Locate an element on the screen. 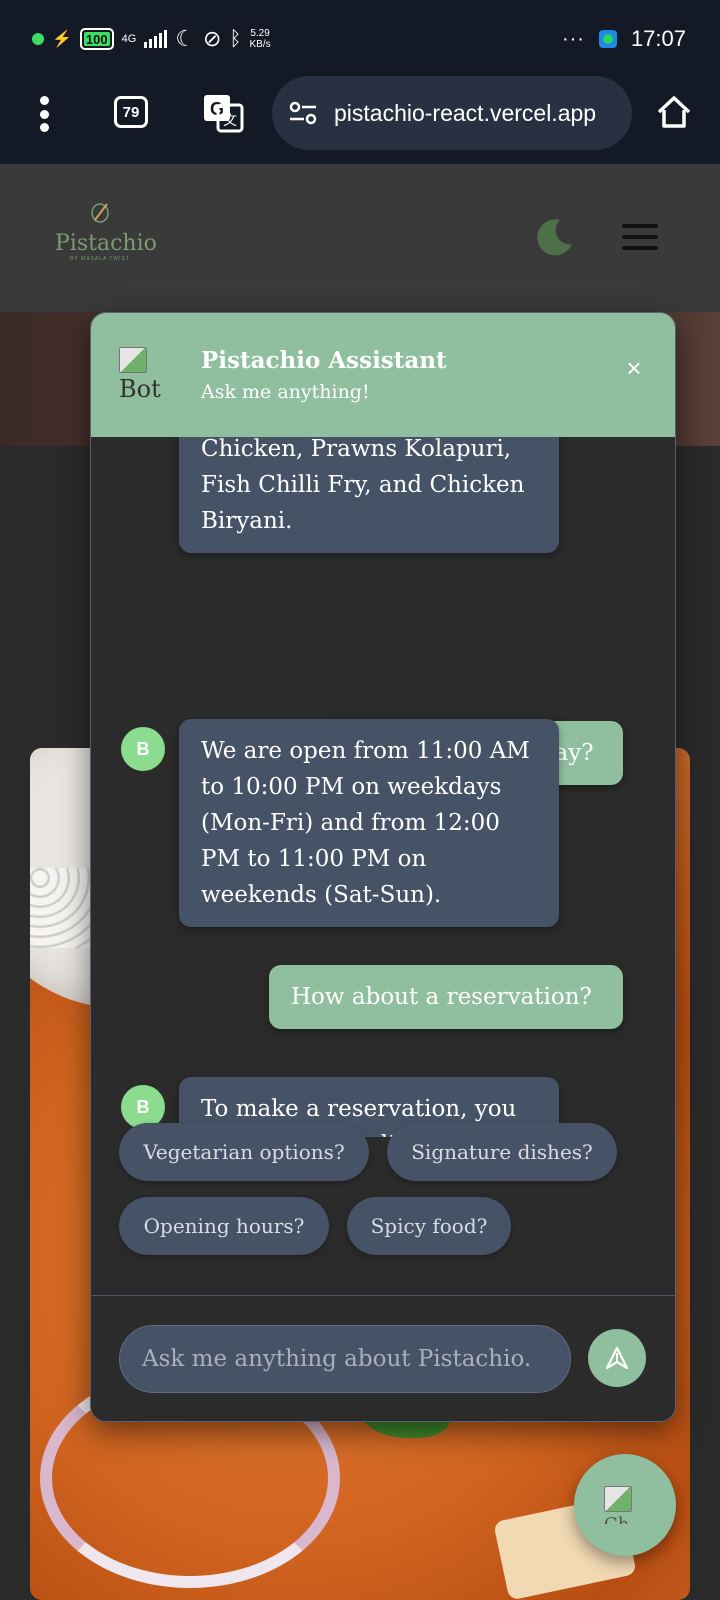 The image size is (720, 1600). tab-switcher-button: 79 is located at coordinates (131, 112).